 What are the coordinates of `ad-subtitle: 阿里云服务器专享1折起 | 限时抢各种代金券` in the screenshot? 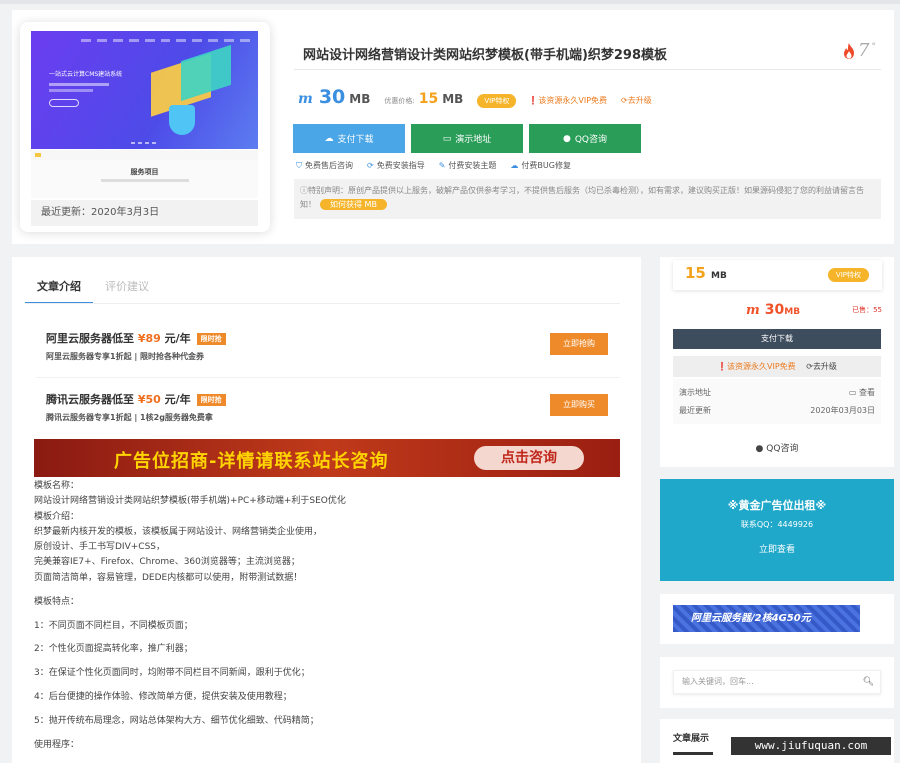 It's located at (125, 356).